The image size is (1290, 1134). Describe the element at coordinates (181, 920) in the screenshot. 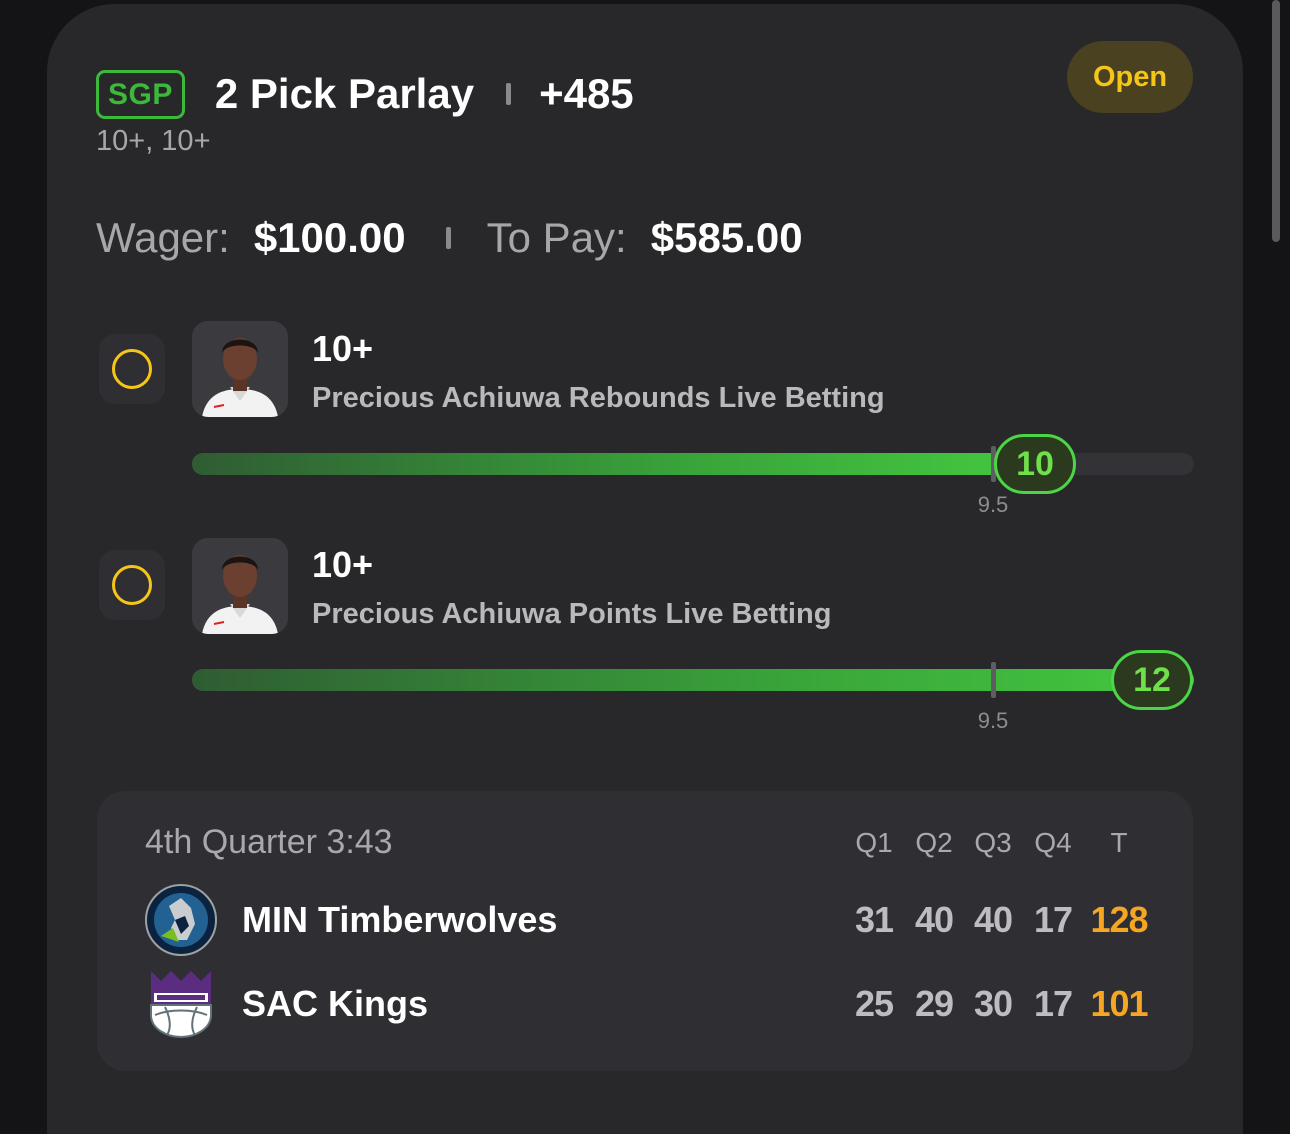

I see `timberwolves-logo-icon` at that location.